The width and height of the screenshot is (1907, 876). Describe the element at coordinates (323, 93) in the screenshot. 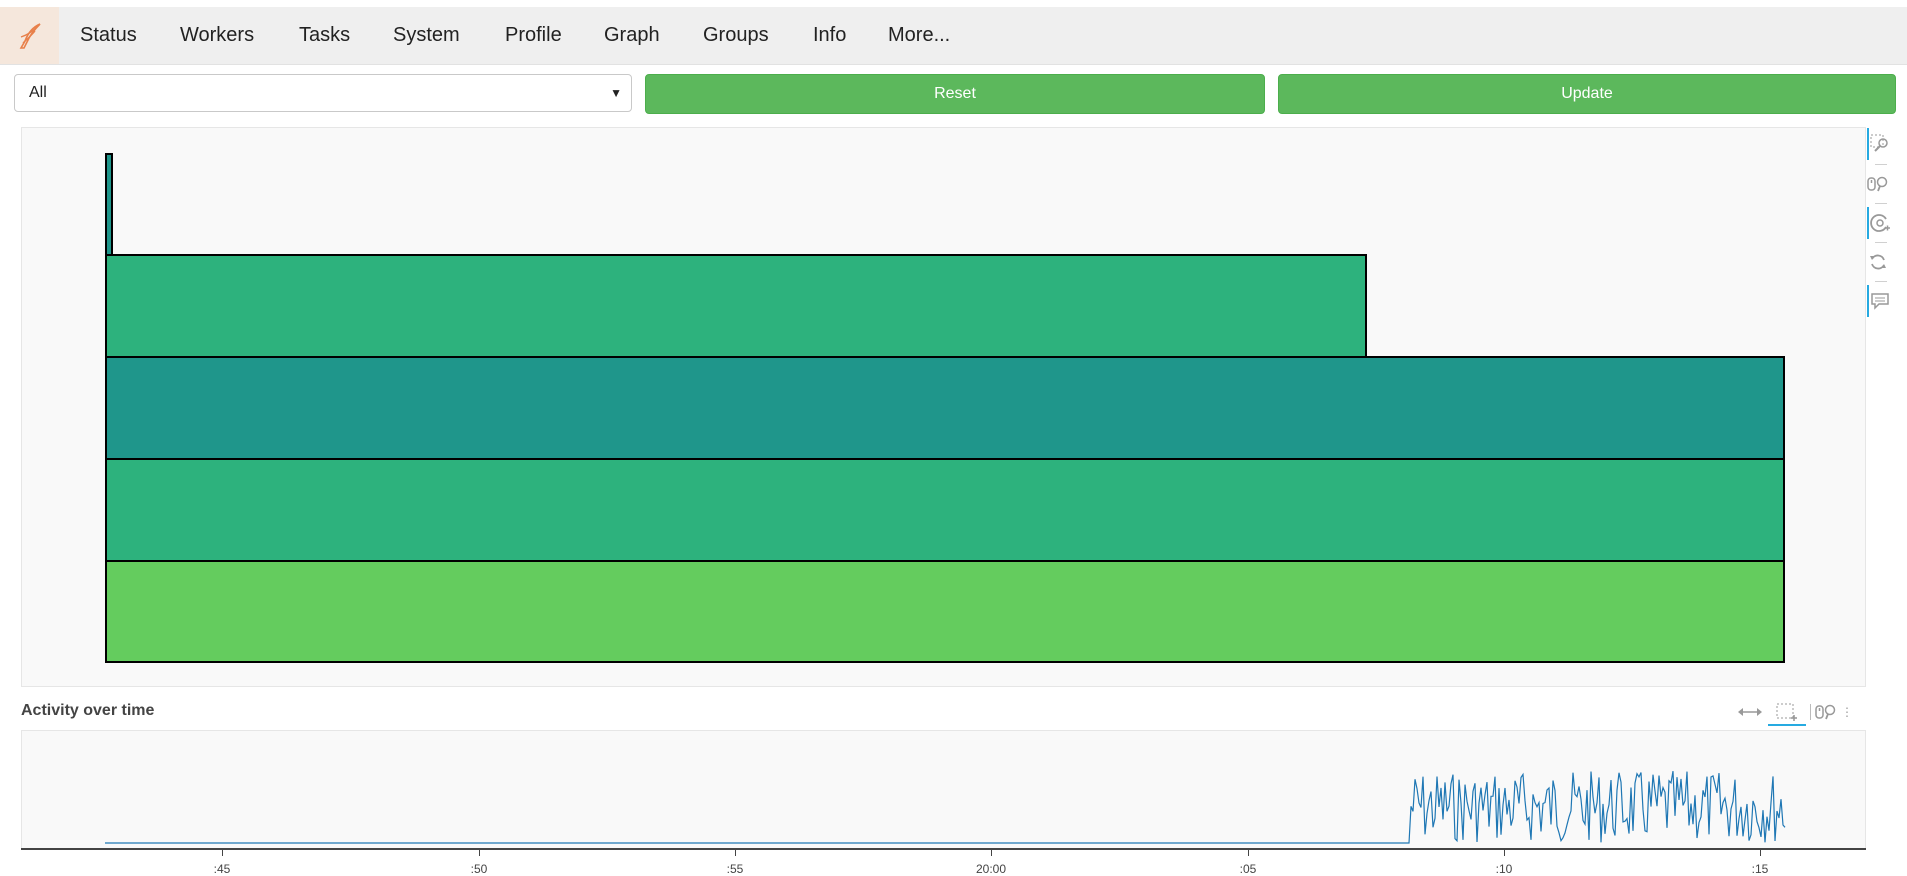

I see `filter-select: All ▼` at that location.